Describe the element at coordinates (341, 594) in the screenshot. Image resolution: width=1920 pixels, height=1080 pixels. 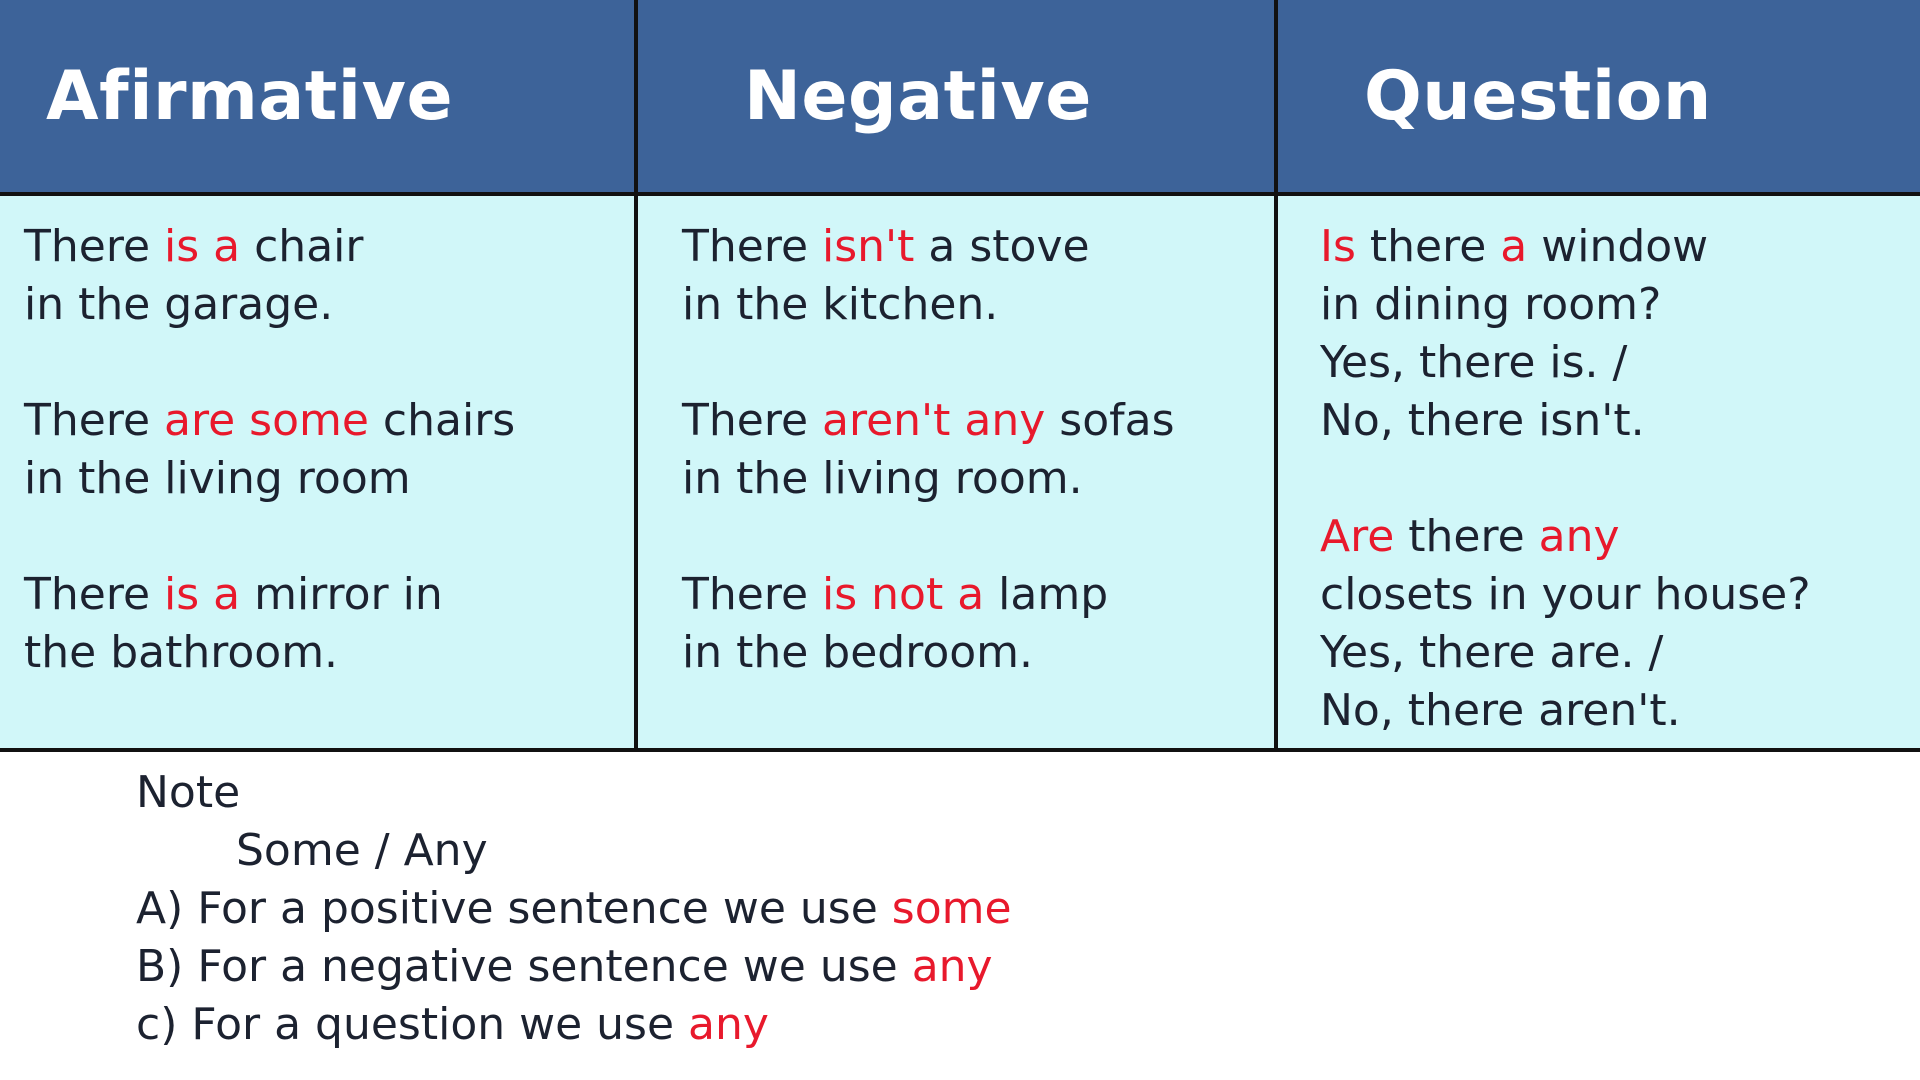
I see `text: mirror in` at that location.